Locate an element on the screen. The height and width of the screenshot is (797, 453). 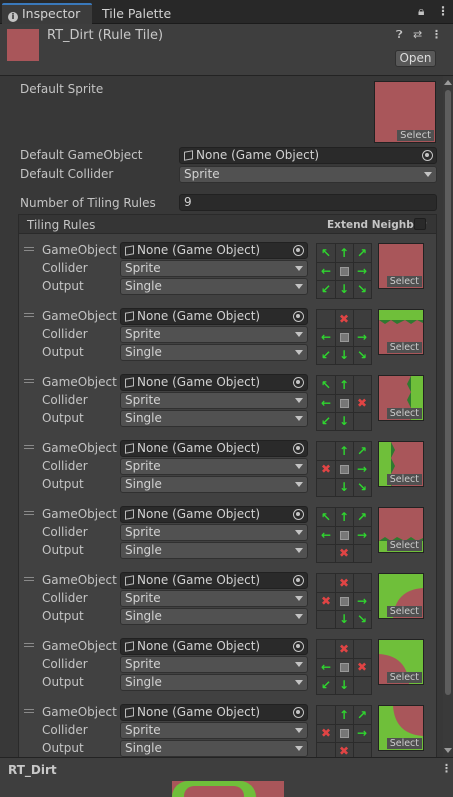
default-sprite-field: Select is located at coordinates (405, 112).